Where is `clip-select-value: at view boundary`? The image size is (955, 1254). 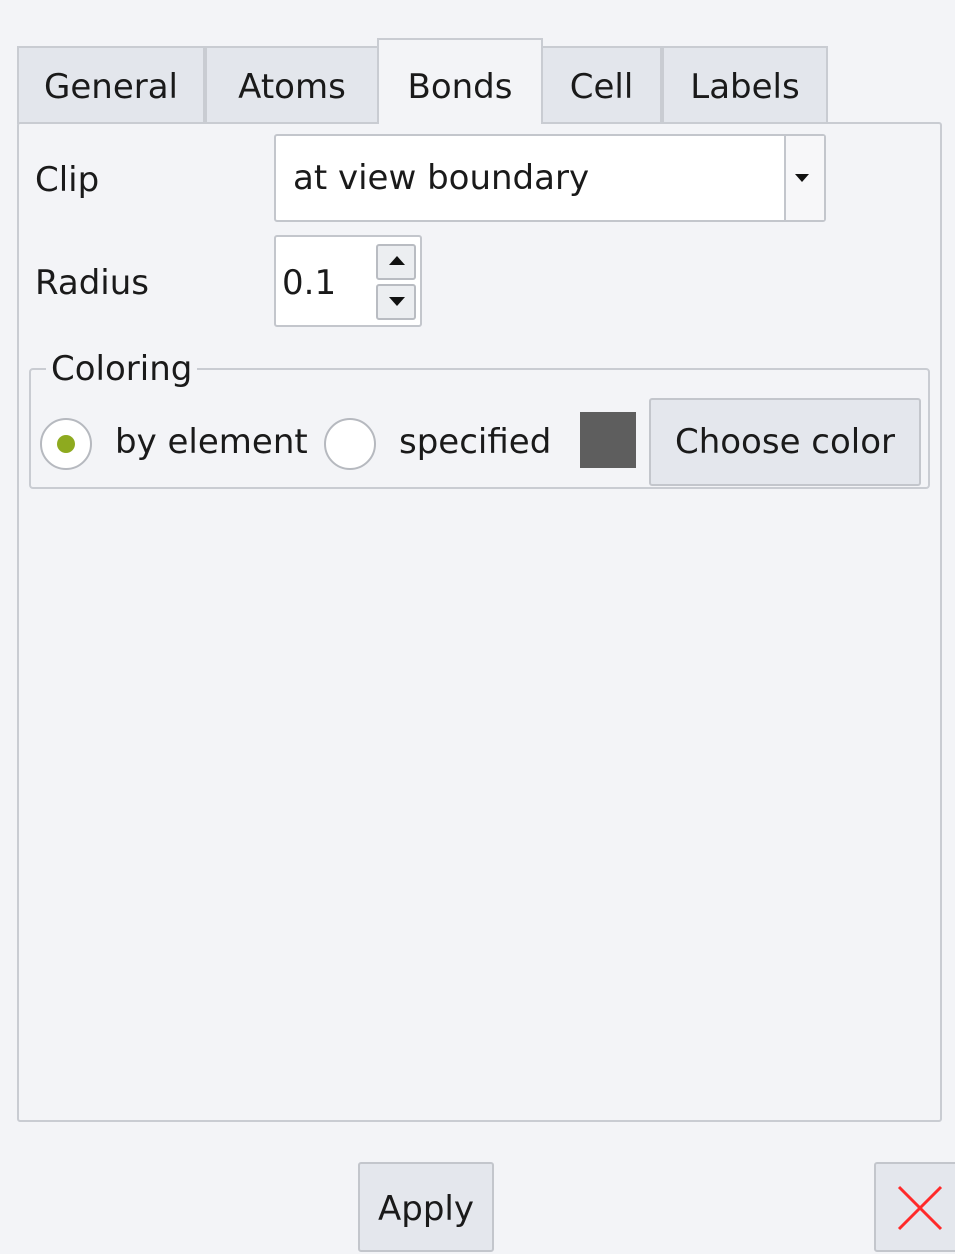 clip-select-value: at view boundary is located at coordinates (441, 178).